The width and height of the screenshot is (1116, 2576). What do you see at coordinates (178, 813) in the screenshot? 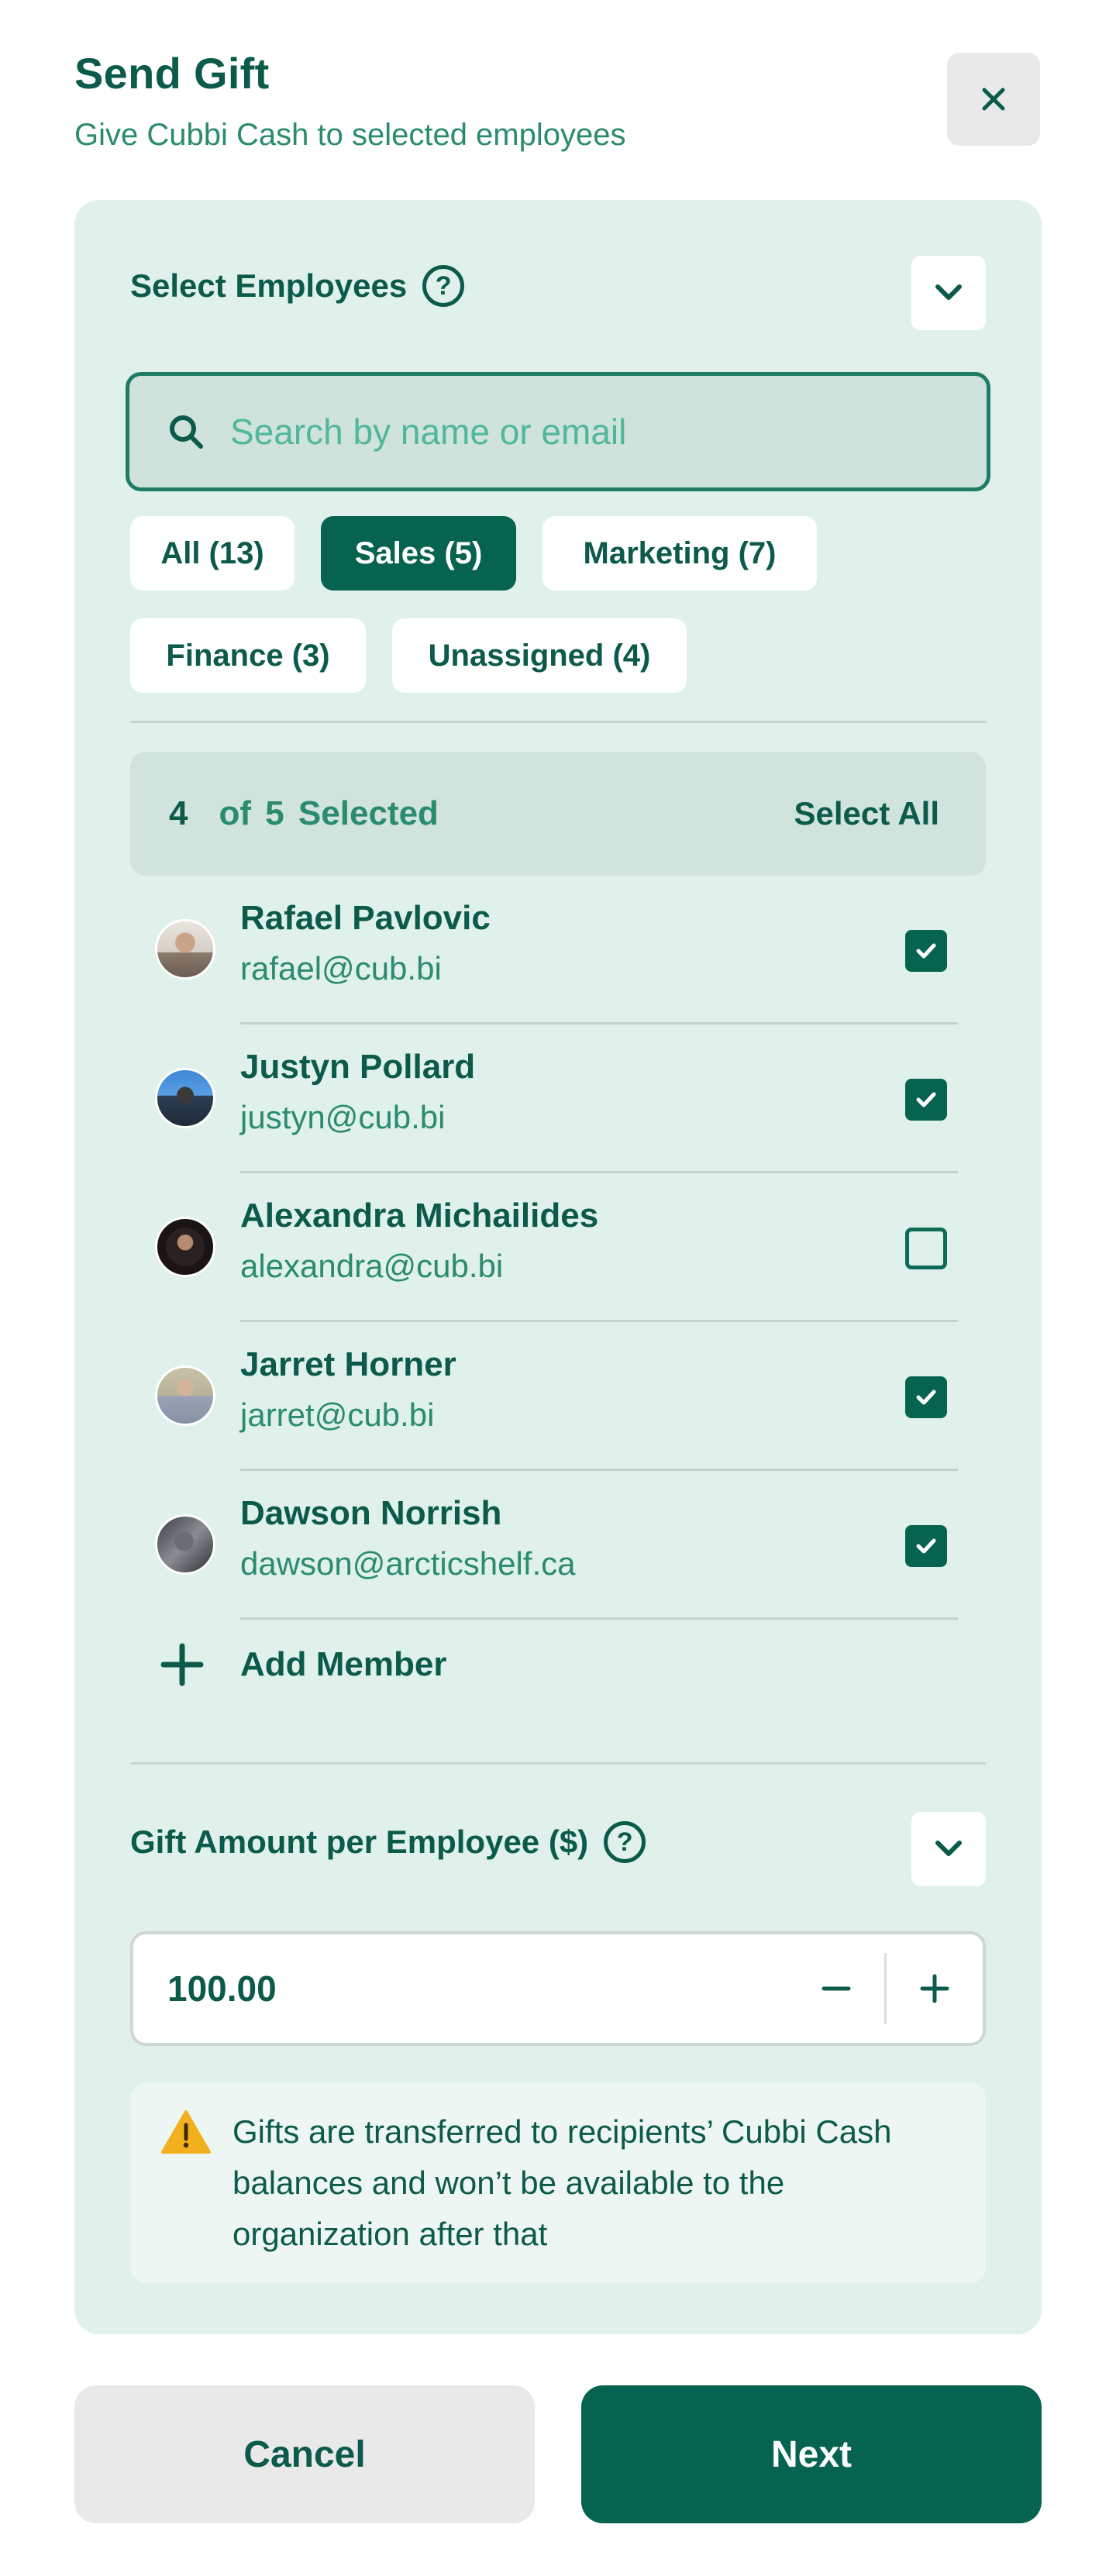
I see `selected-count: 4` at bounding box center [178, 813].